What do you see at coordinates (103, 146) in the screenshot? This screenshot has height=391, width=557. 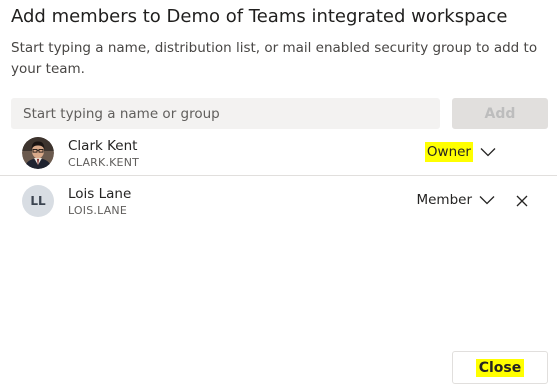 I see `member-name: Clark Kent` at bounding box center [103, 146].